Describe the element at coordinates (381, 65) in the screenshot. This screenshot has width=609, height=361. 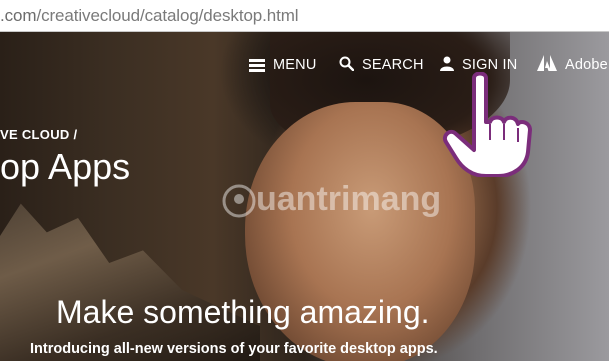
I see `nav-search-button: SEARCH` at that location.